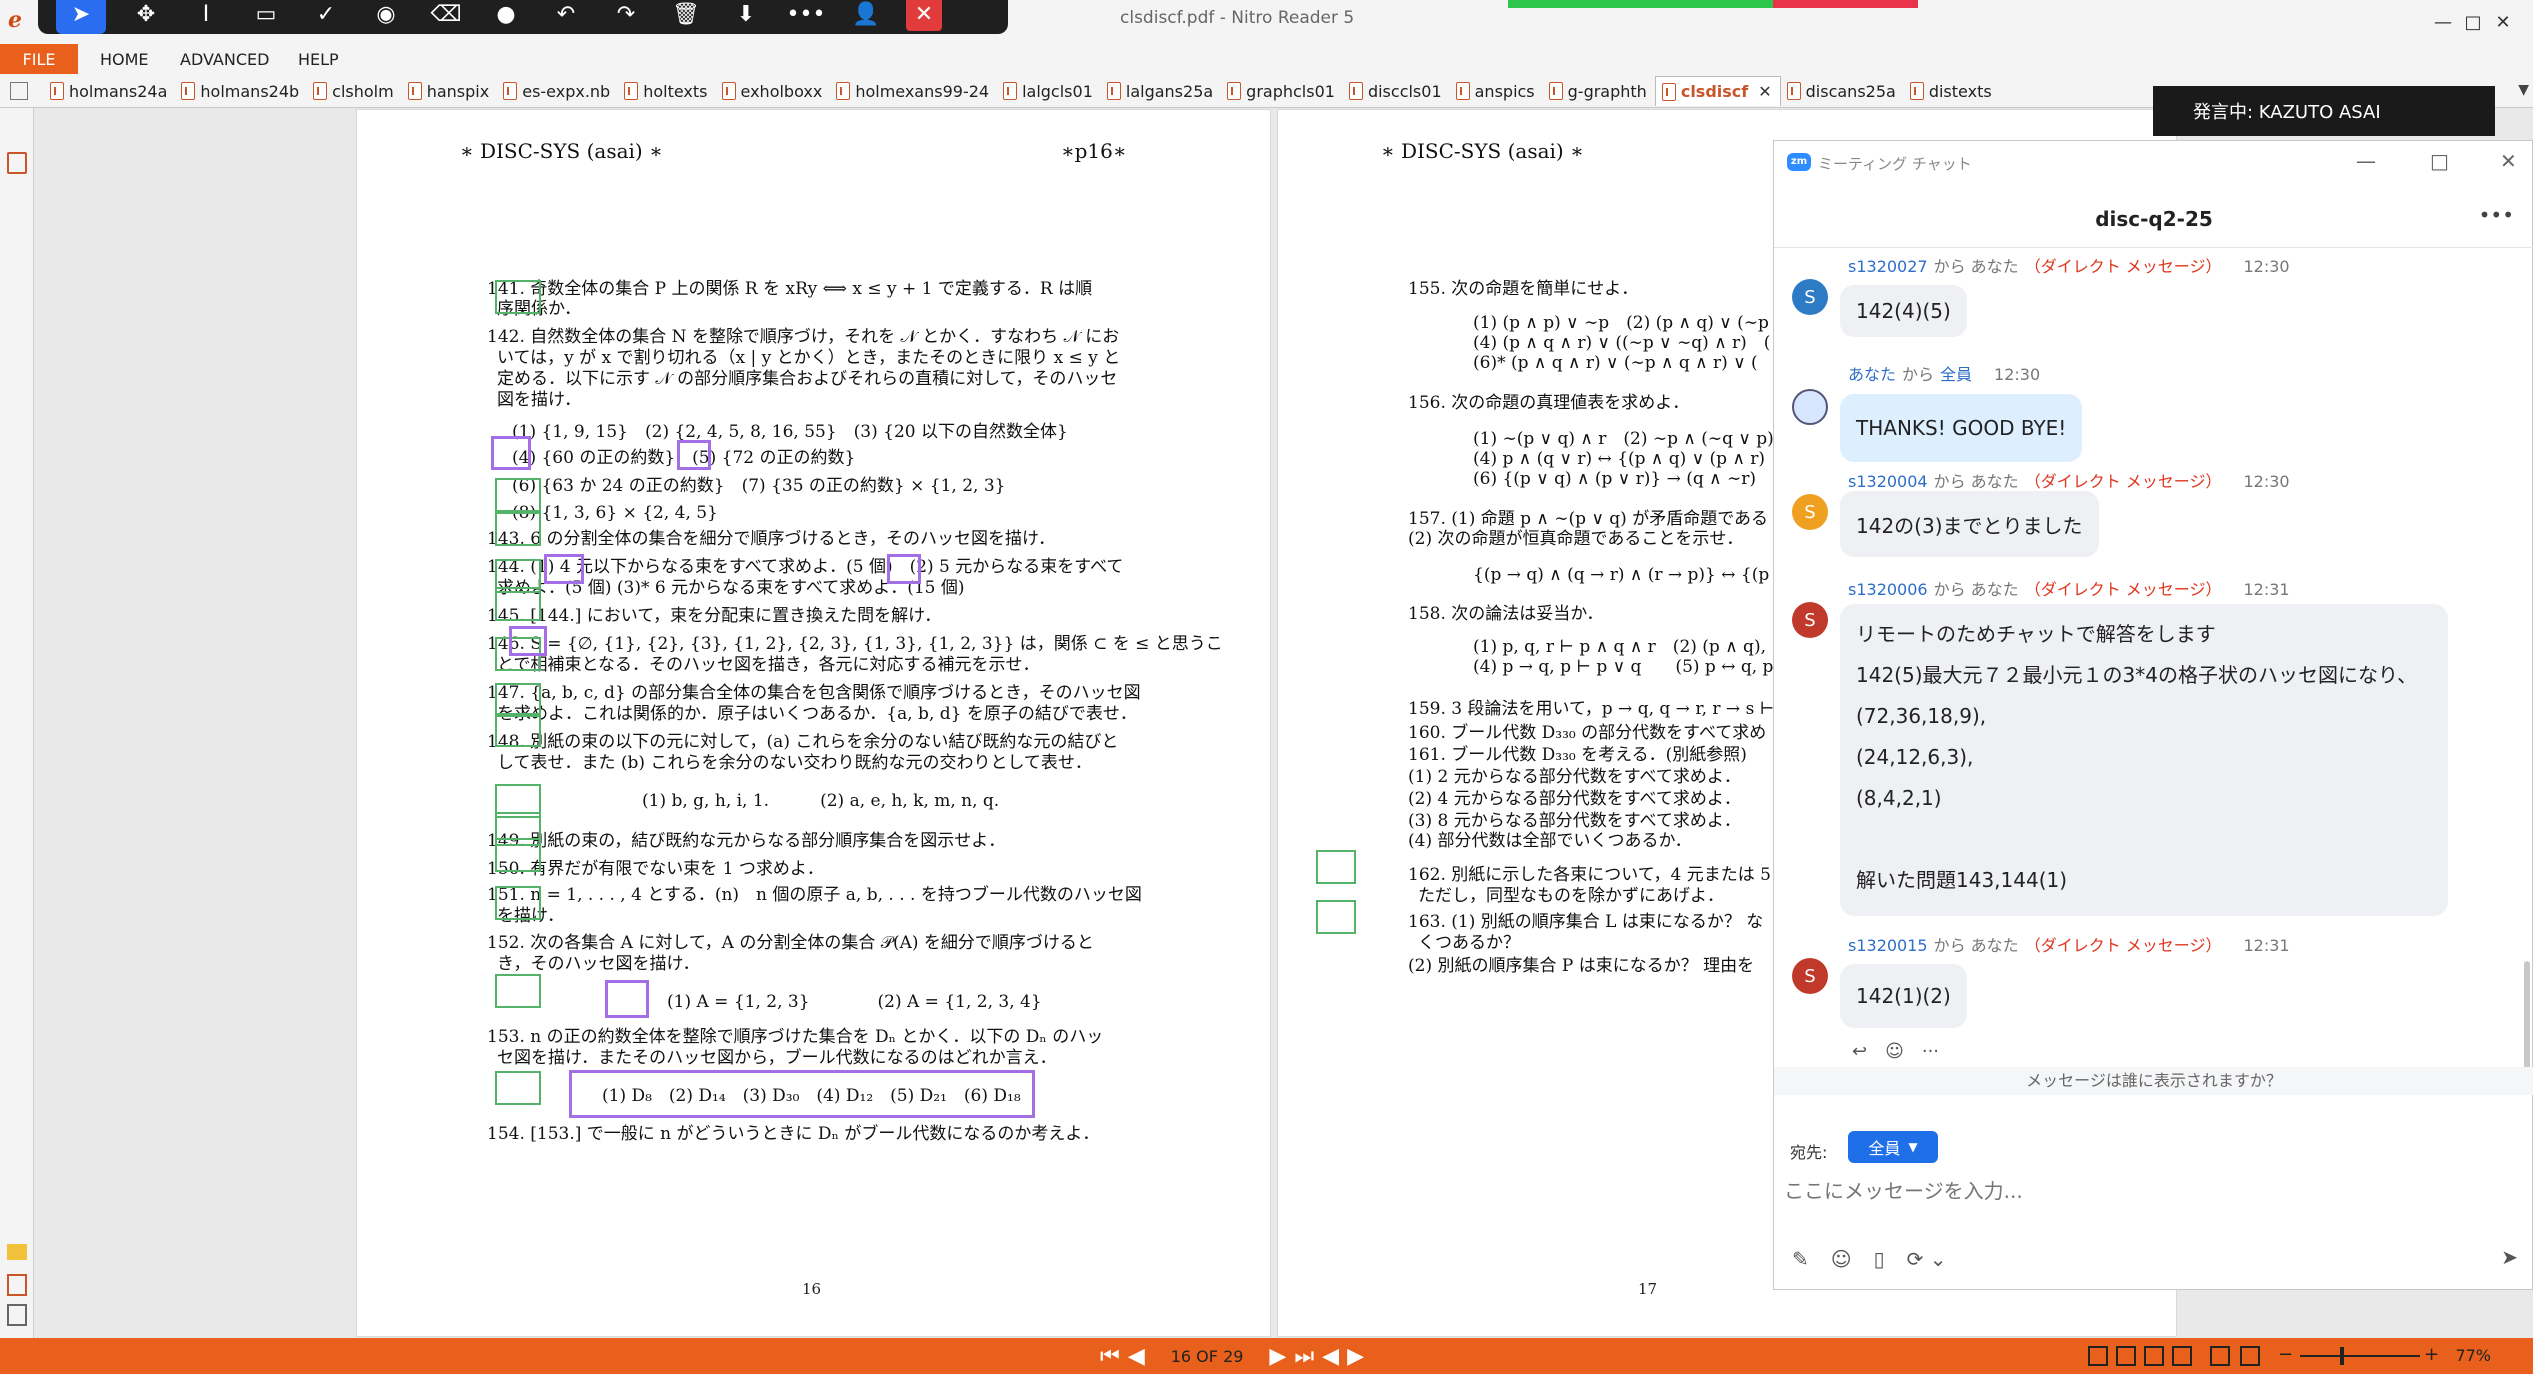  Describe the element at coordinates (1842, 91) in the screenshot. I see `document-tab: discans25a` at that location.